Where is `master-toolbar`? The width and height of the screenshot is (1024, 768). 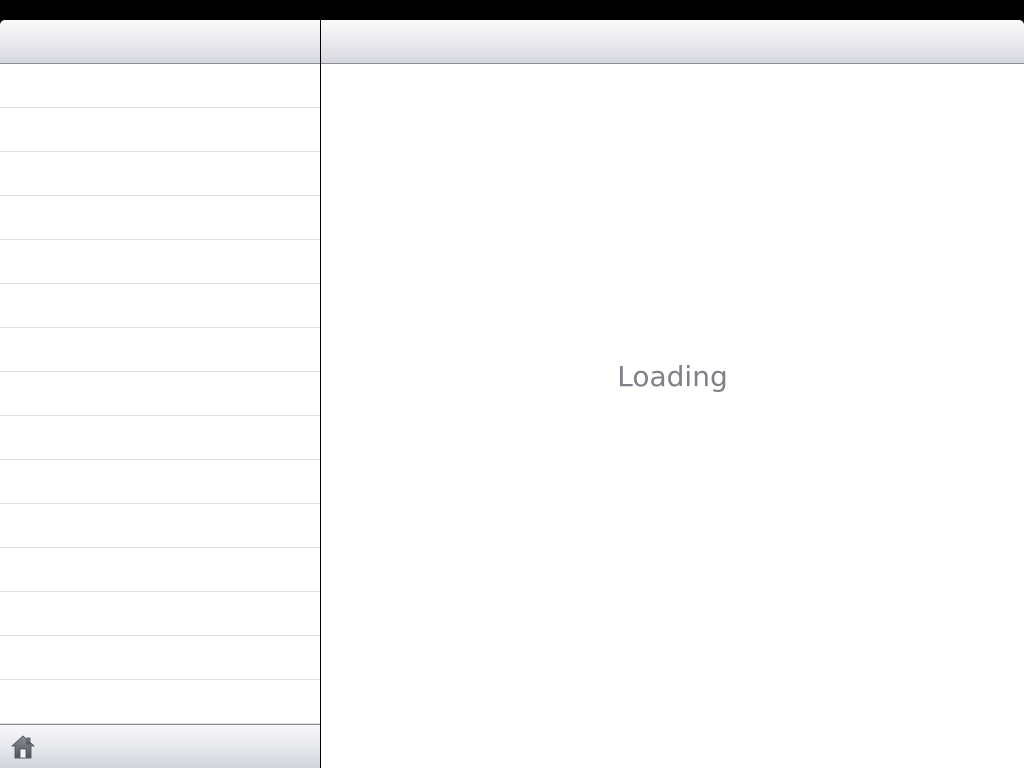
master-toolbar is located at coordinates (160, 746).